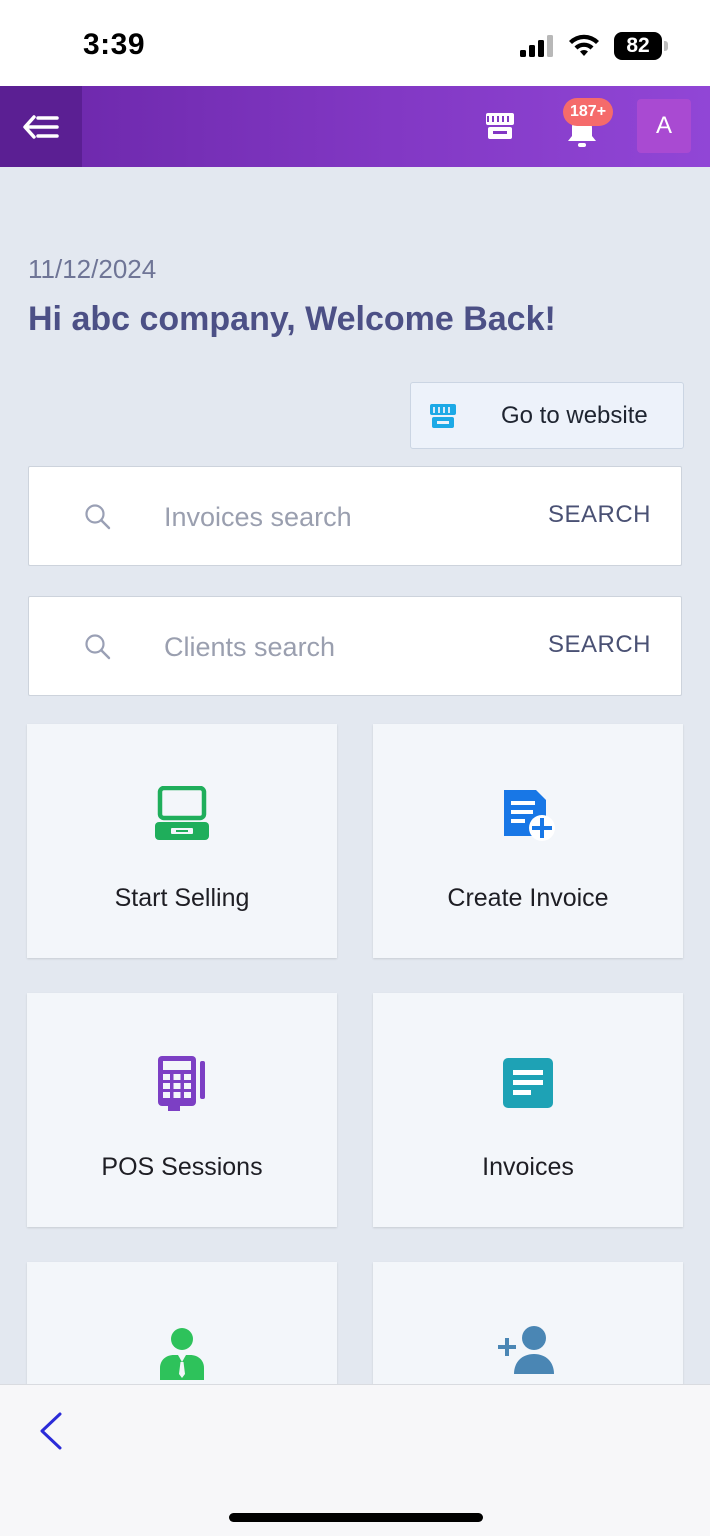  I want to click on go-to-website-label: Go to website, so click(574, 415).